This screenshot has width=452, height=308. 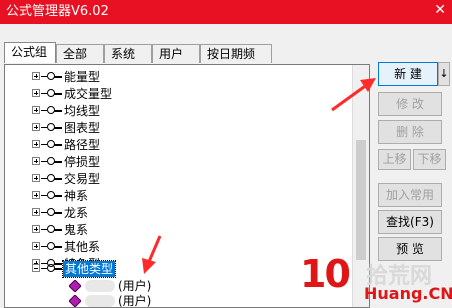 I want to click on watermark-number: 10, so click(x=325, y=274).